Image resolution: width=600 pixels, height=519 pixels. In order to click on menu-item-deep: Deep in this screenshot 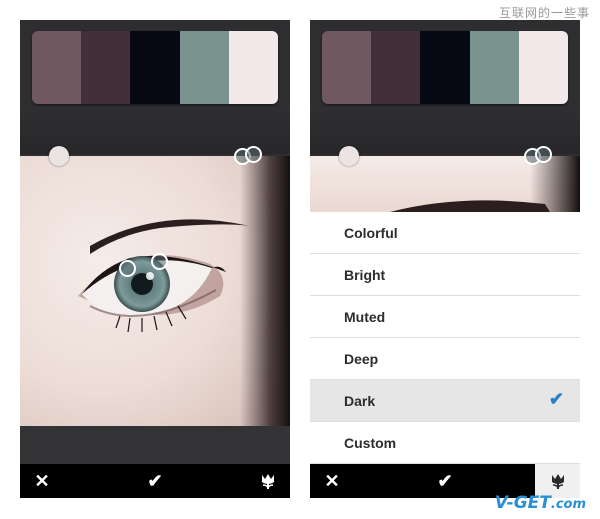, I will do `click(445, 359)`.